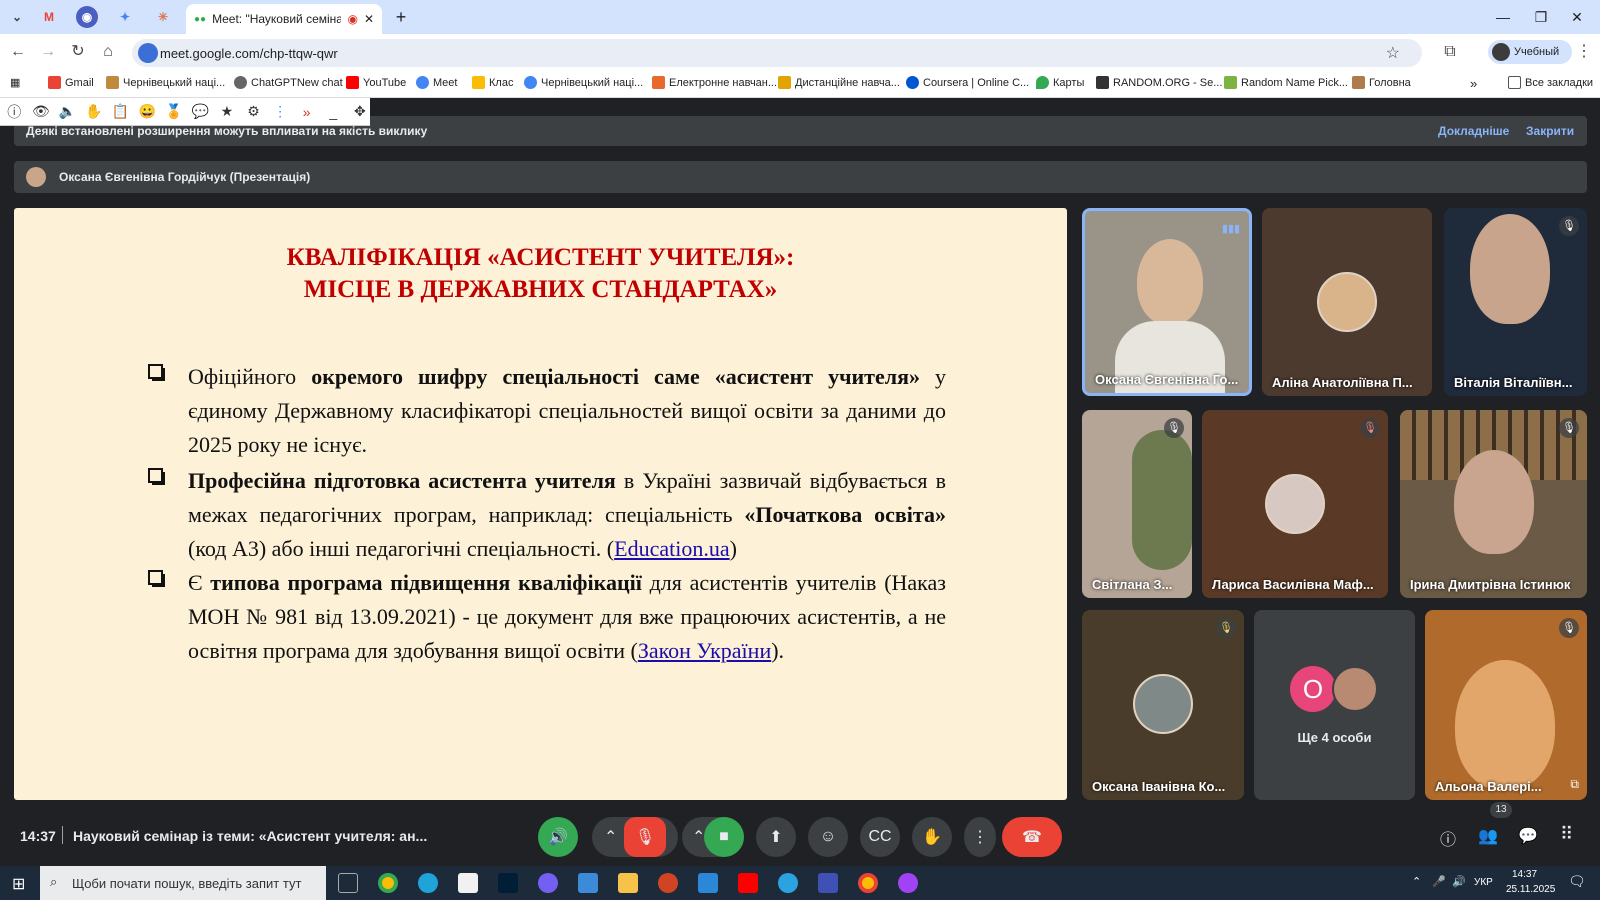 The image size is (1600, 900). Describe the element at coordinates (1577, 17) in the screenshot. I see `close-window-button: ✕` at that location.